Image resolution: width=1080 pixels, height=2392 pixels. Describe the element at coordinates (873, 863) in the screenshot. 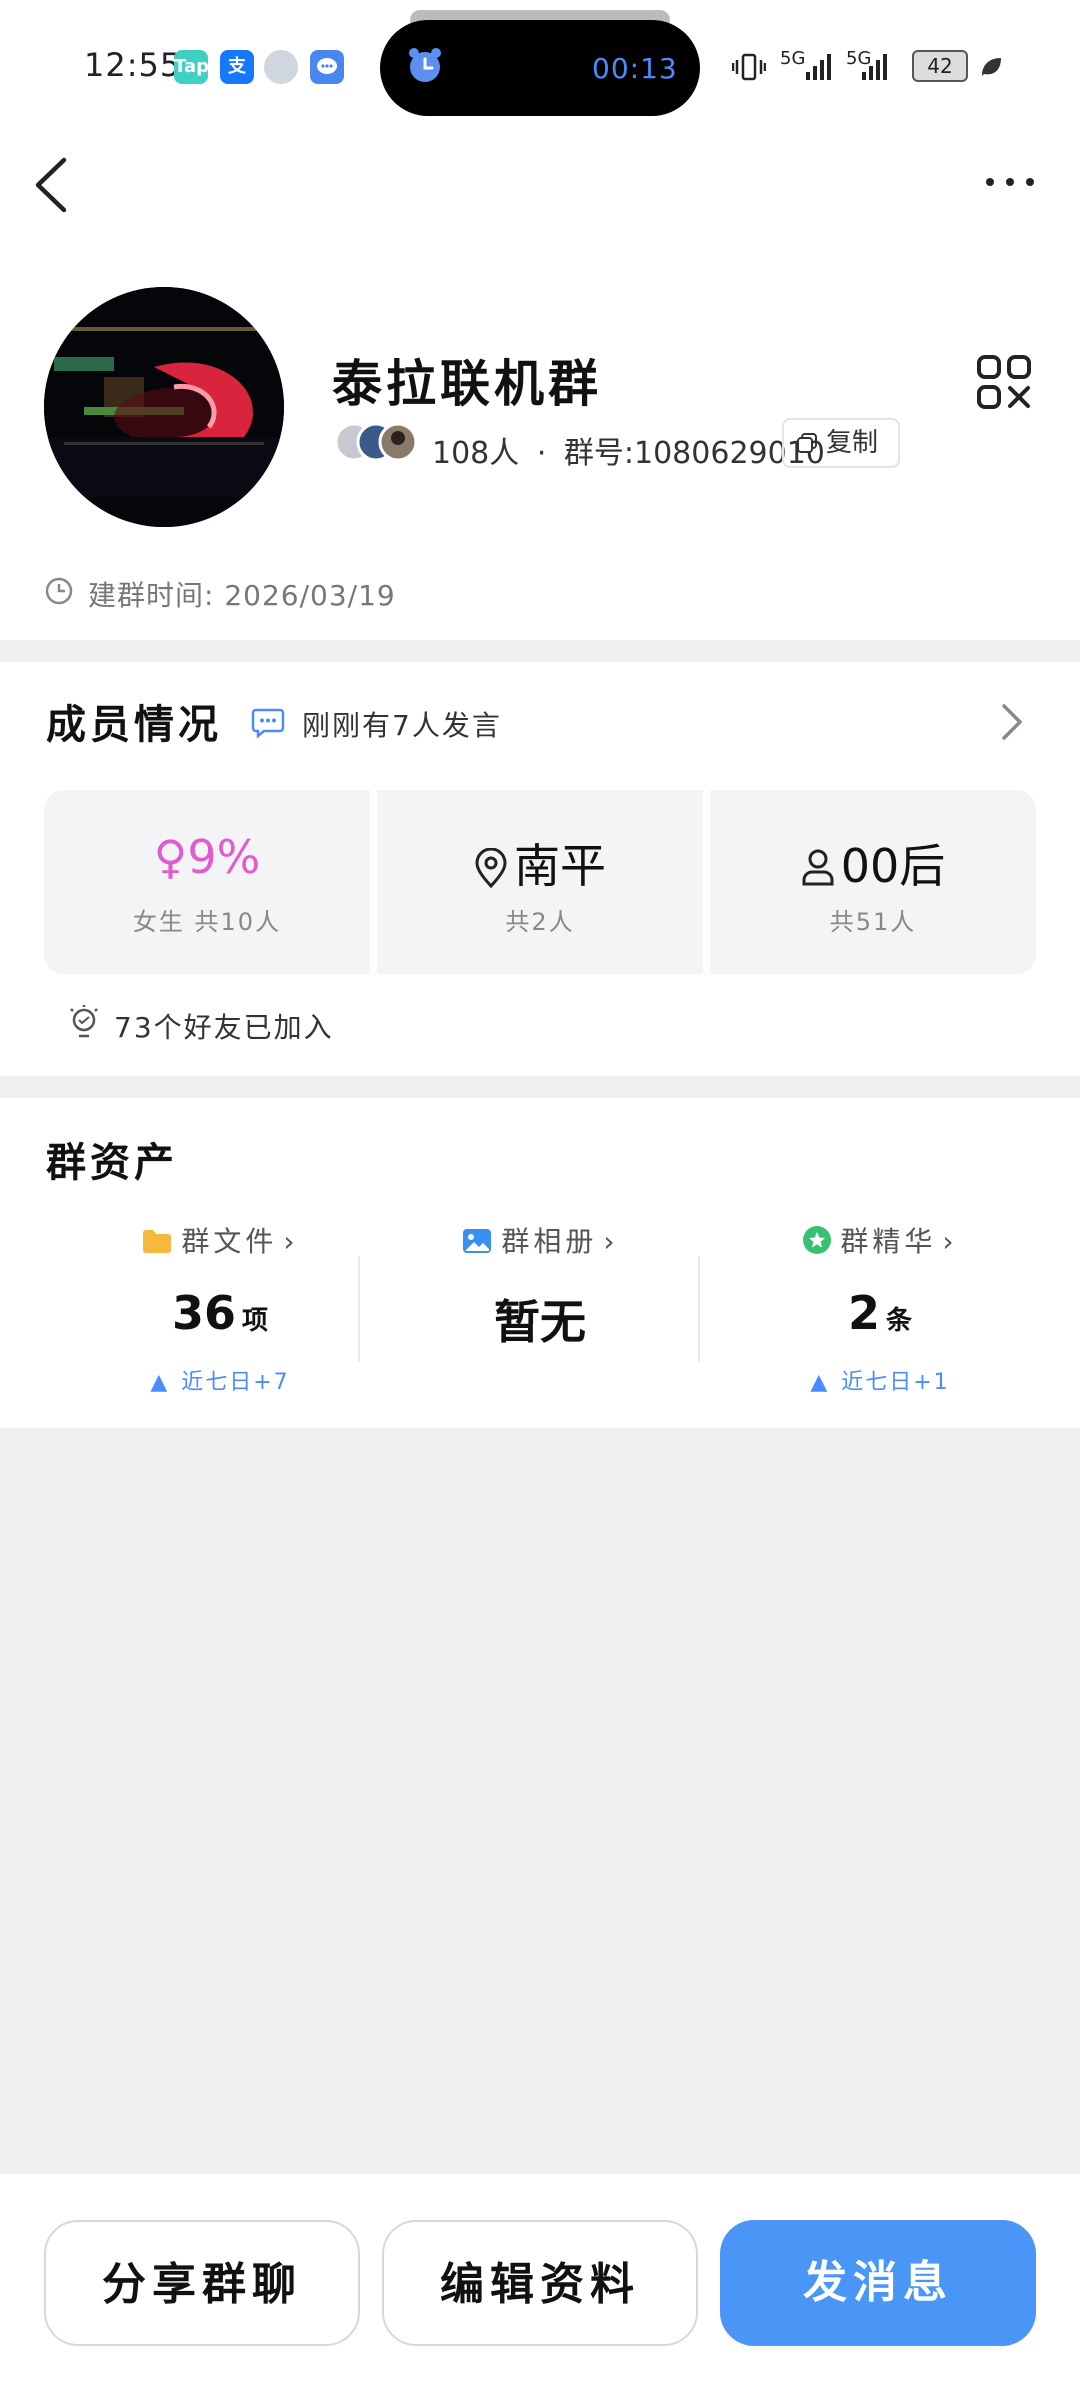

I see `stat-age-value: 00后` at that location.